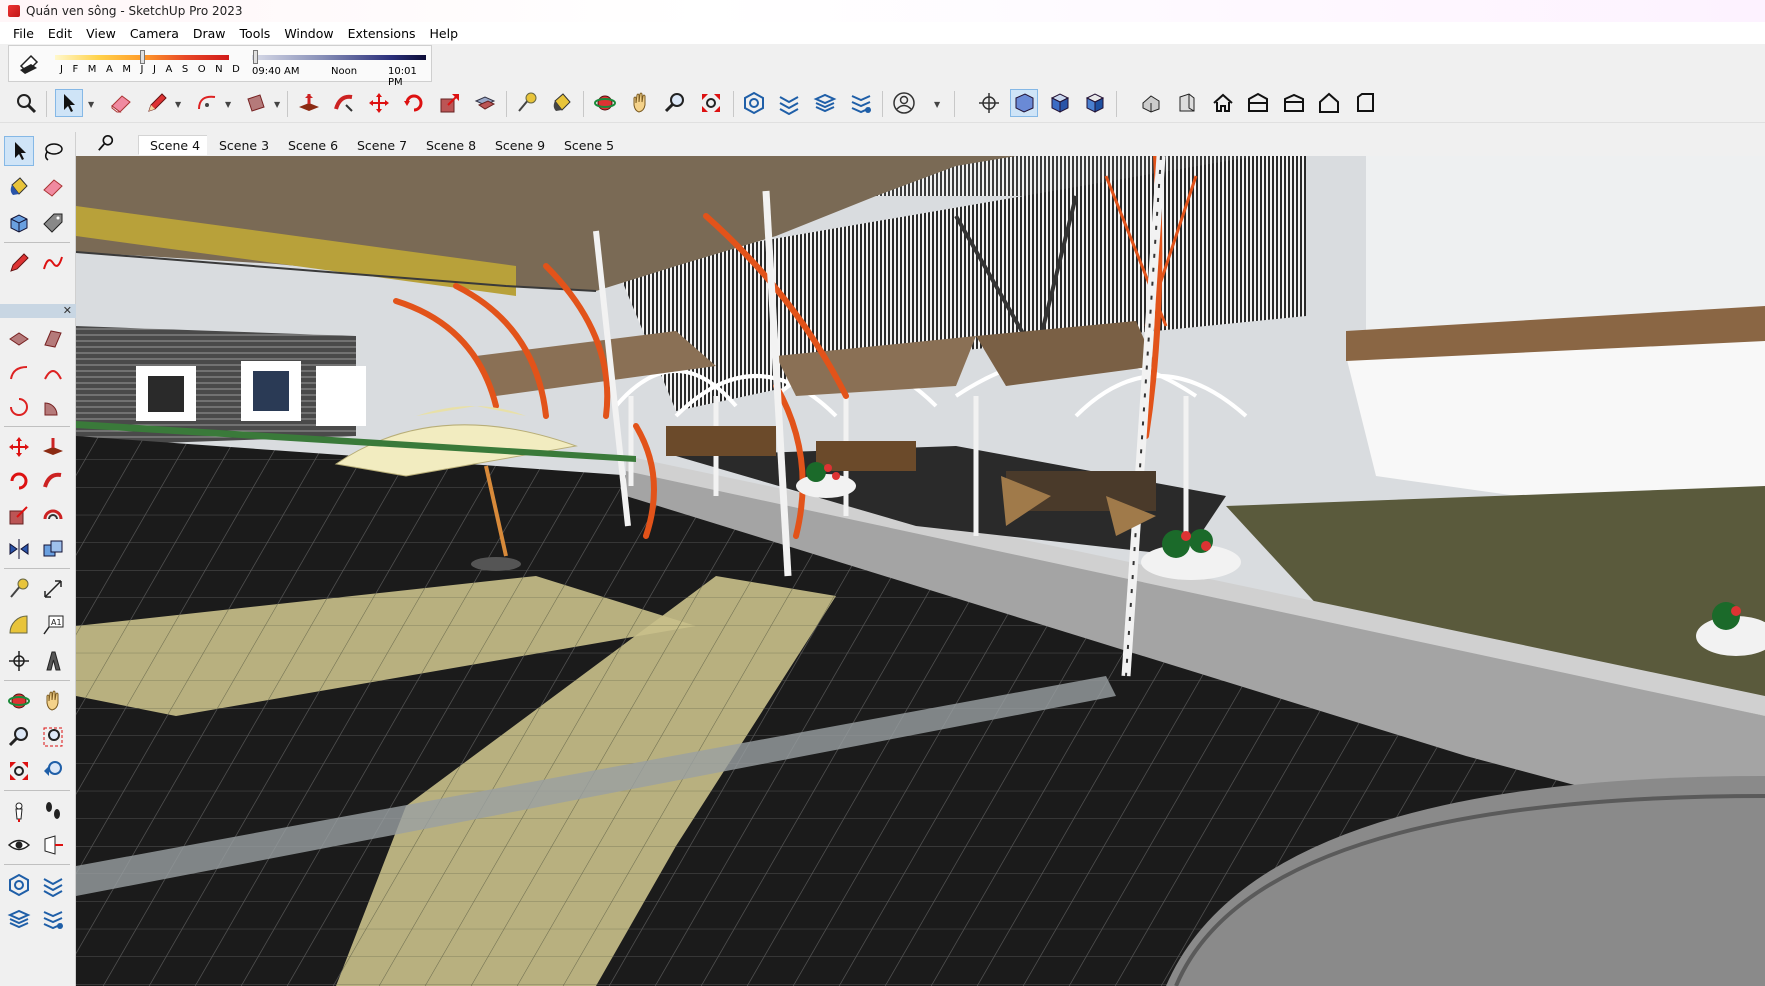  What do you see at coordinates (19, 549) in the screenshot?
I see `flip-button` at bounding box center [19, 549].